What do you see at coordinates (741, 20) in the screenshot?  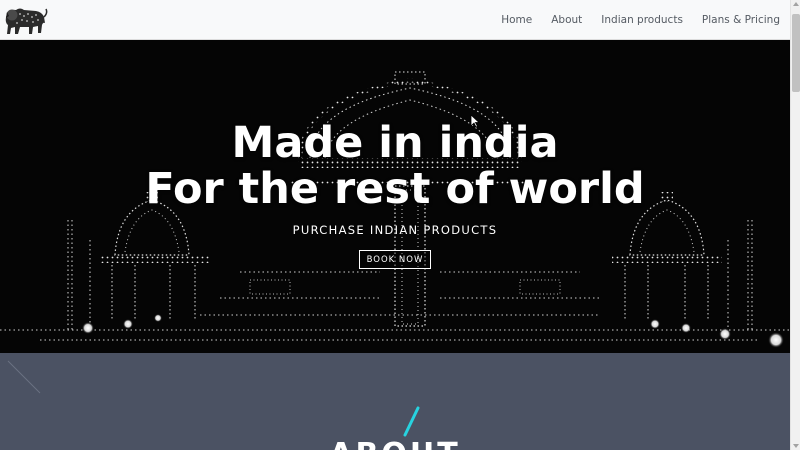 I see `nav-link-plans-pricing: Plans & Pricing` at bounding box center [741, 20].